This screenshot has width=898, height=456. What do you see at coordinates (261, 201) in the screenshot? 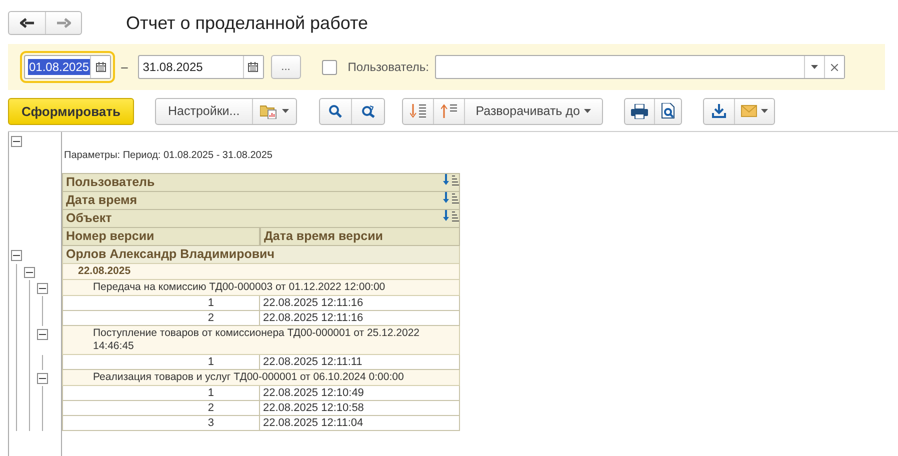
I see `header-cell: Дата время` at bounding box center [261, 201].